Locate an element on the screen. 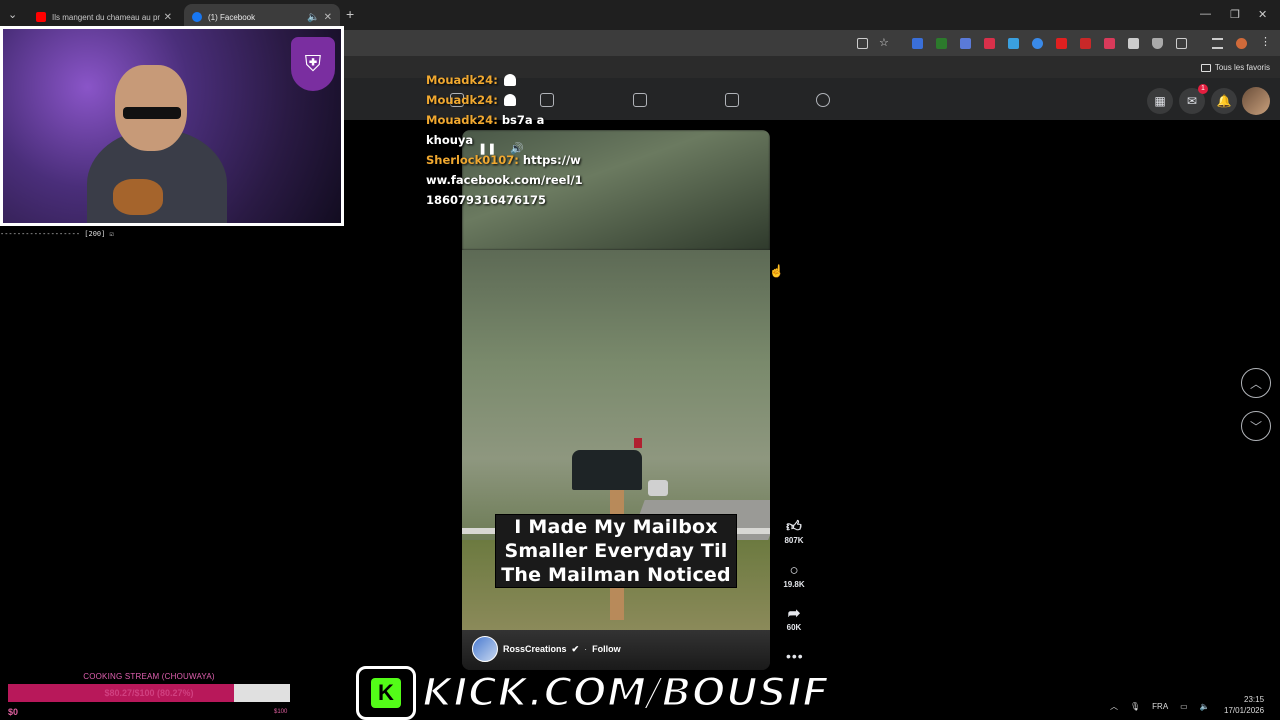 The width and height of the screenshot is (1280, 720). goal-max: $100 is located at coordinates (281, 712).